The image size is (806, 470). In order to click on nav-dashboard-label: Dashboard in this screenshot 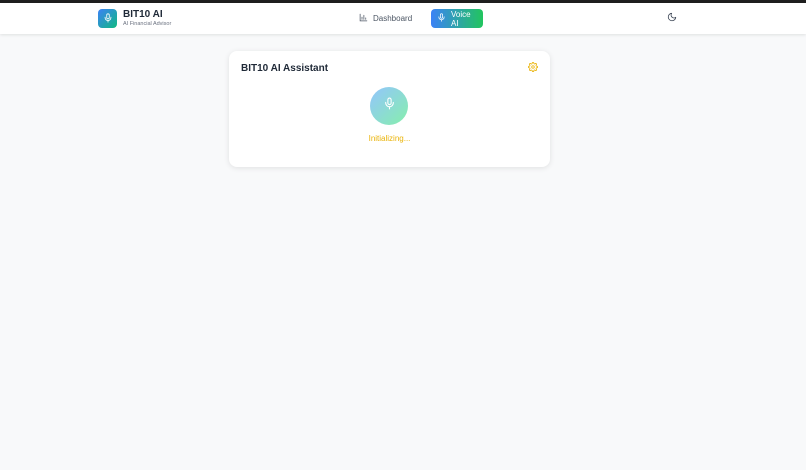, I will do `click(393, 18)`.